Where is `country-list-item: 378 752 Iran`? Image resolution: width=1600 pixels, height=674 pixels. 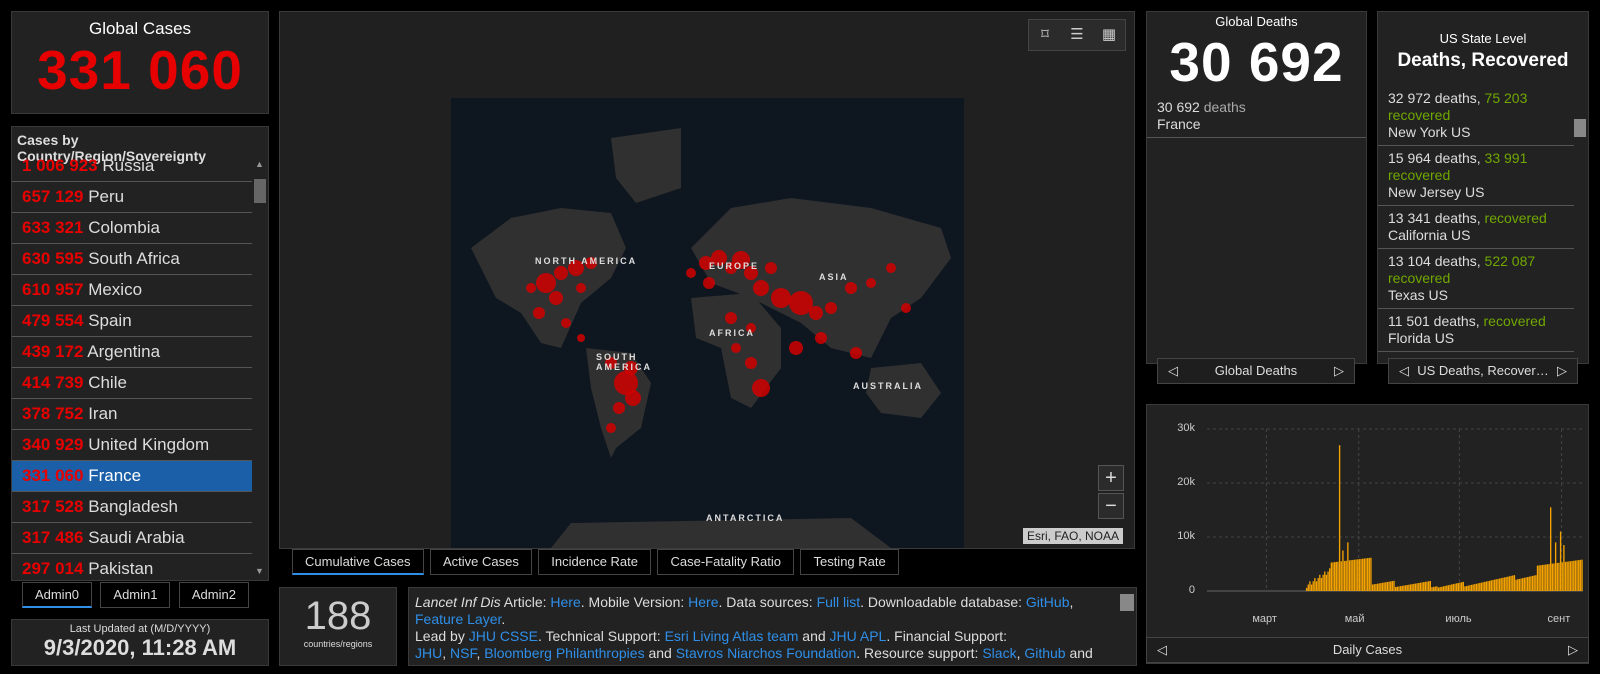
country-list-item: 378 752 Iran is located at coordinates (132, 414).